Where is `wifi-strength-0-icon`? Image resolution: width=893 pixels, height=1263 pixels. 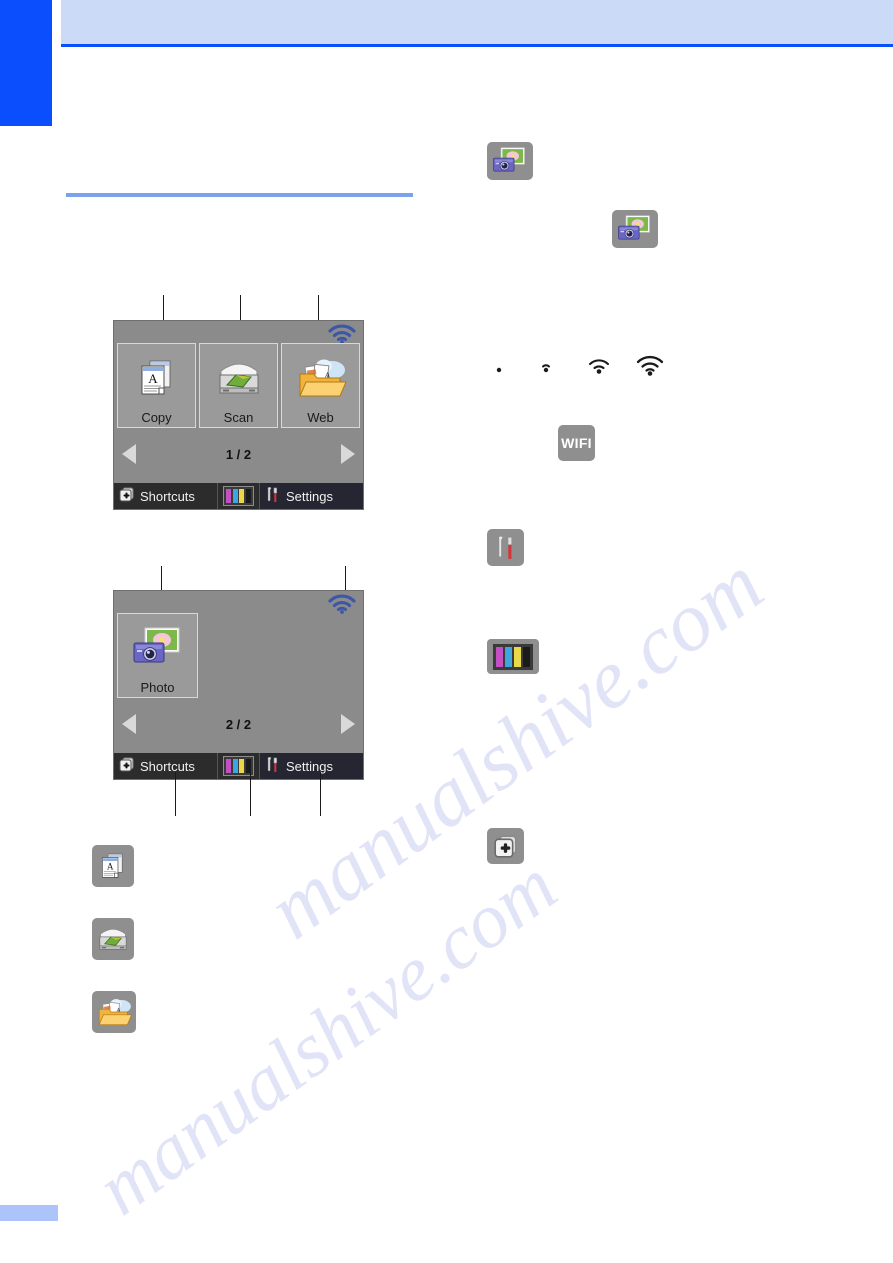 wifi-strength-0-icon is located at coordinates (499, 369).